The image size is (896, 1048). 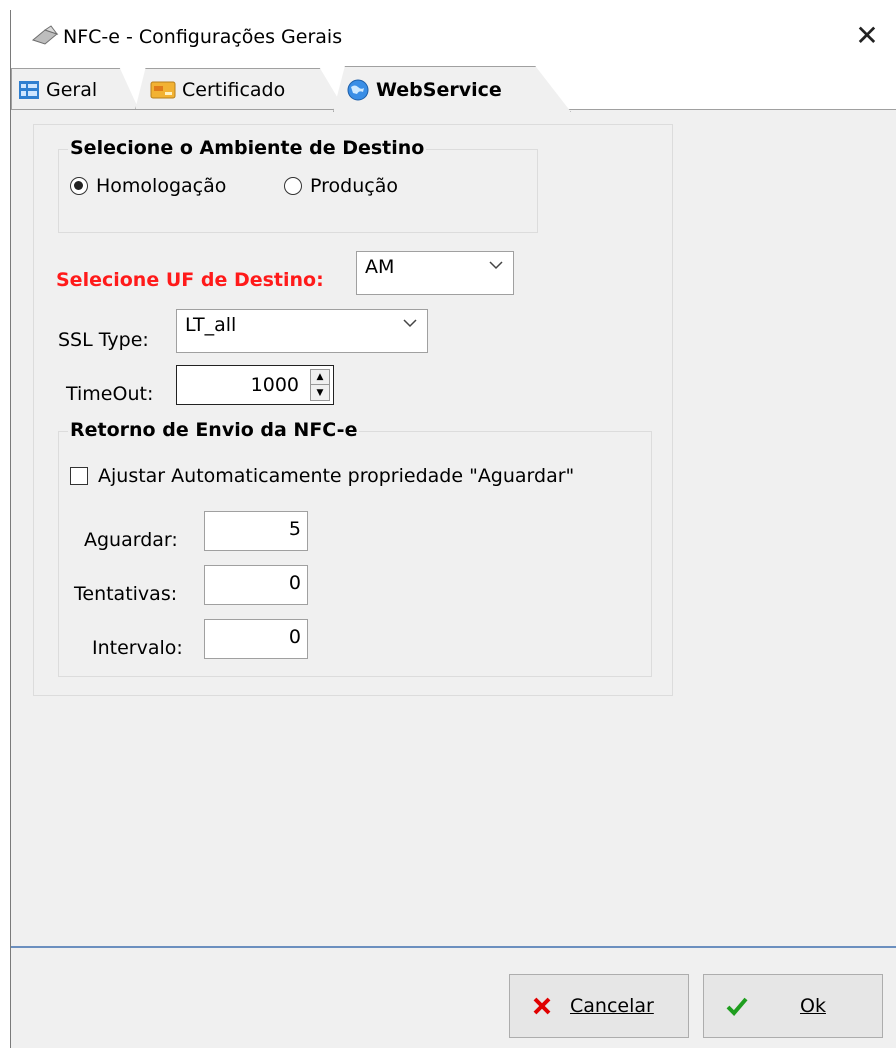 I want to click on aguardar-label: Aguardar:, so click(x=131, y=540).